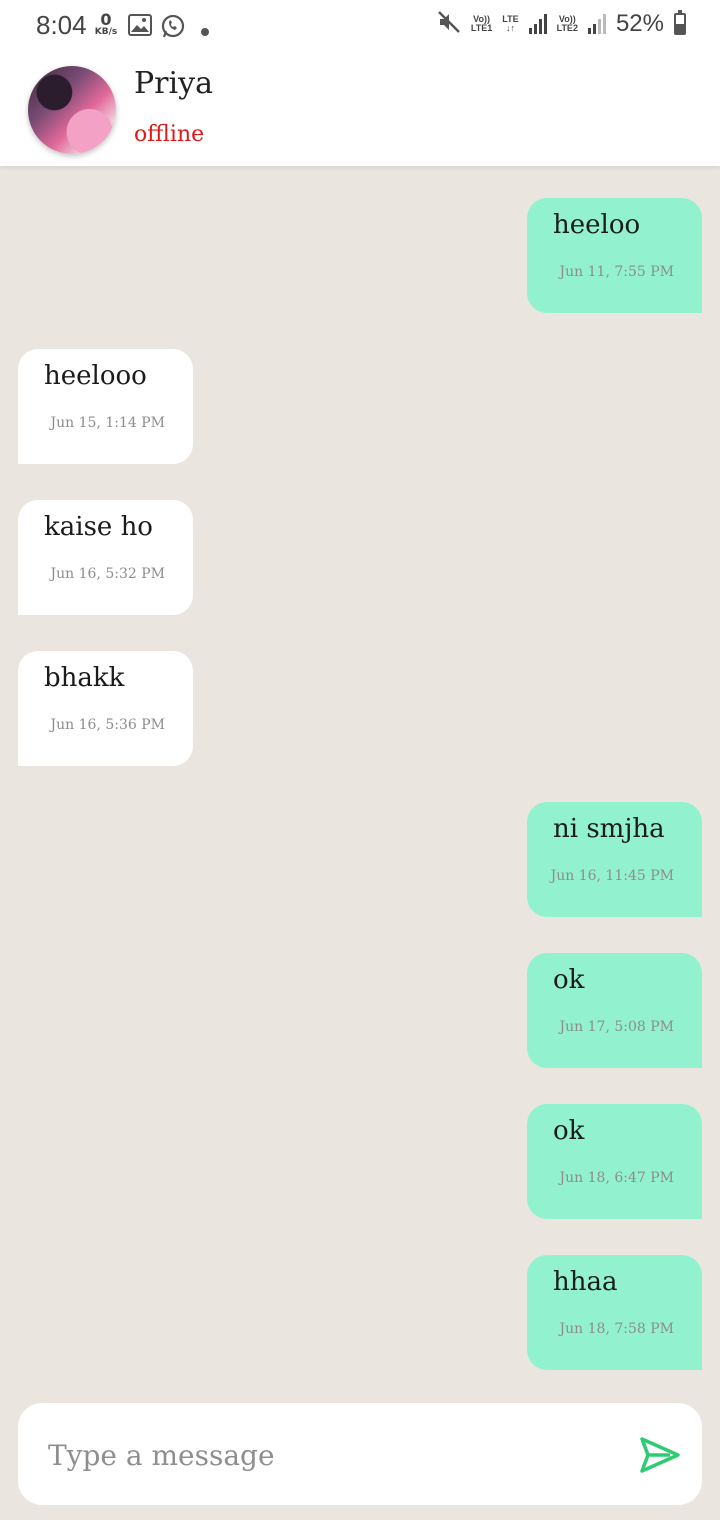 Image resolution: width=720 pixels, height=1520 pixels. What do you see at coordinates (328, 1455) in the screenshot?
I see `message-input` at bounding box center [328, 1455].